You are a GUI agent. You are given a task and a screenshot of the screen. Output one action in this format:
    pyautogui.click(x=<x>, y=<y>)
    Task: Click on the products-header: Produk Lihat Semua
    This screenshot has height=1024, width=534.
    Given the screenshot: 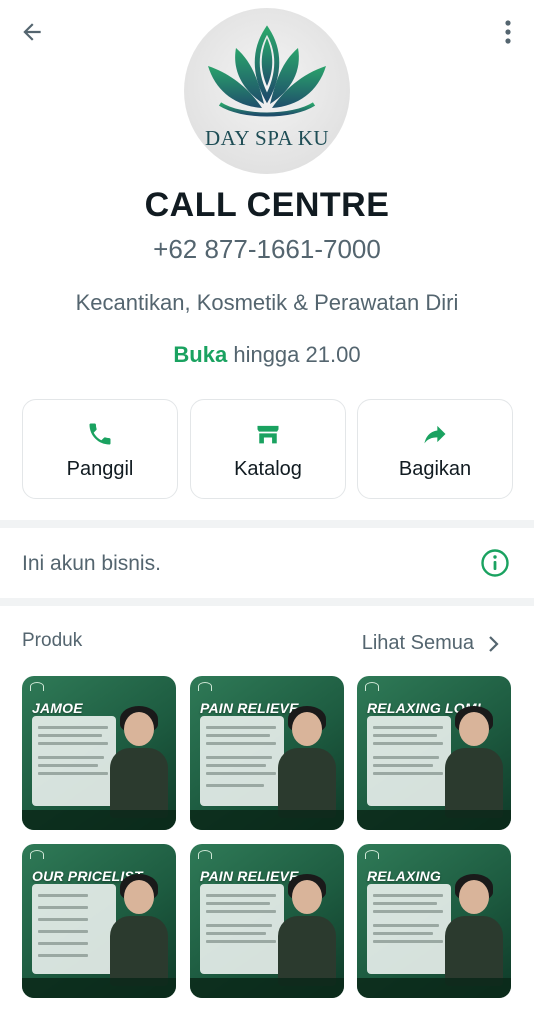 What is the action you would take?
    pyautogui.click(x=267, y=642)
    